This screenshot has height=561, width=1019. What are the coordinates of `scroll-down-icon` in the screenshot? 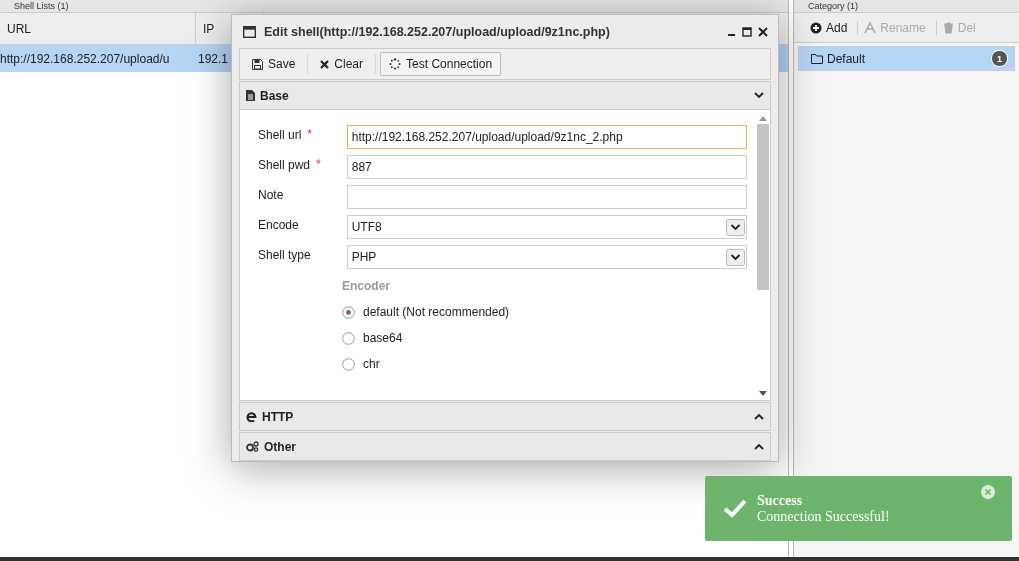 It's located at (763, 393).